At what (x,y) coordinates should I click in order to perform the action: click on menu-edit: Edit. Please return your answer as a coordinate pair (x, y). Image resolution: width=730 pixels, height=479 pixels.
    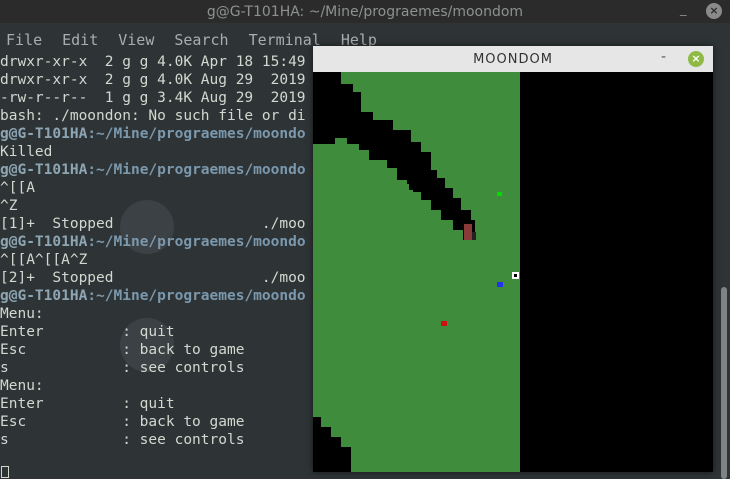
    Looking at the image, I should click on (77, 40).